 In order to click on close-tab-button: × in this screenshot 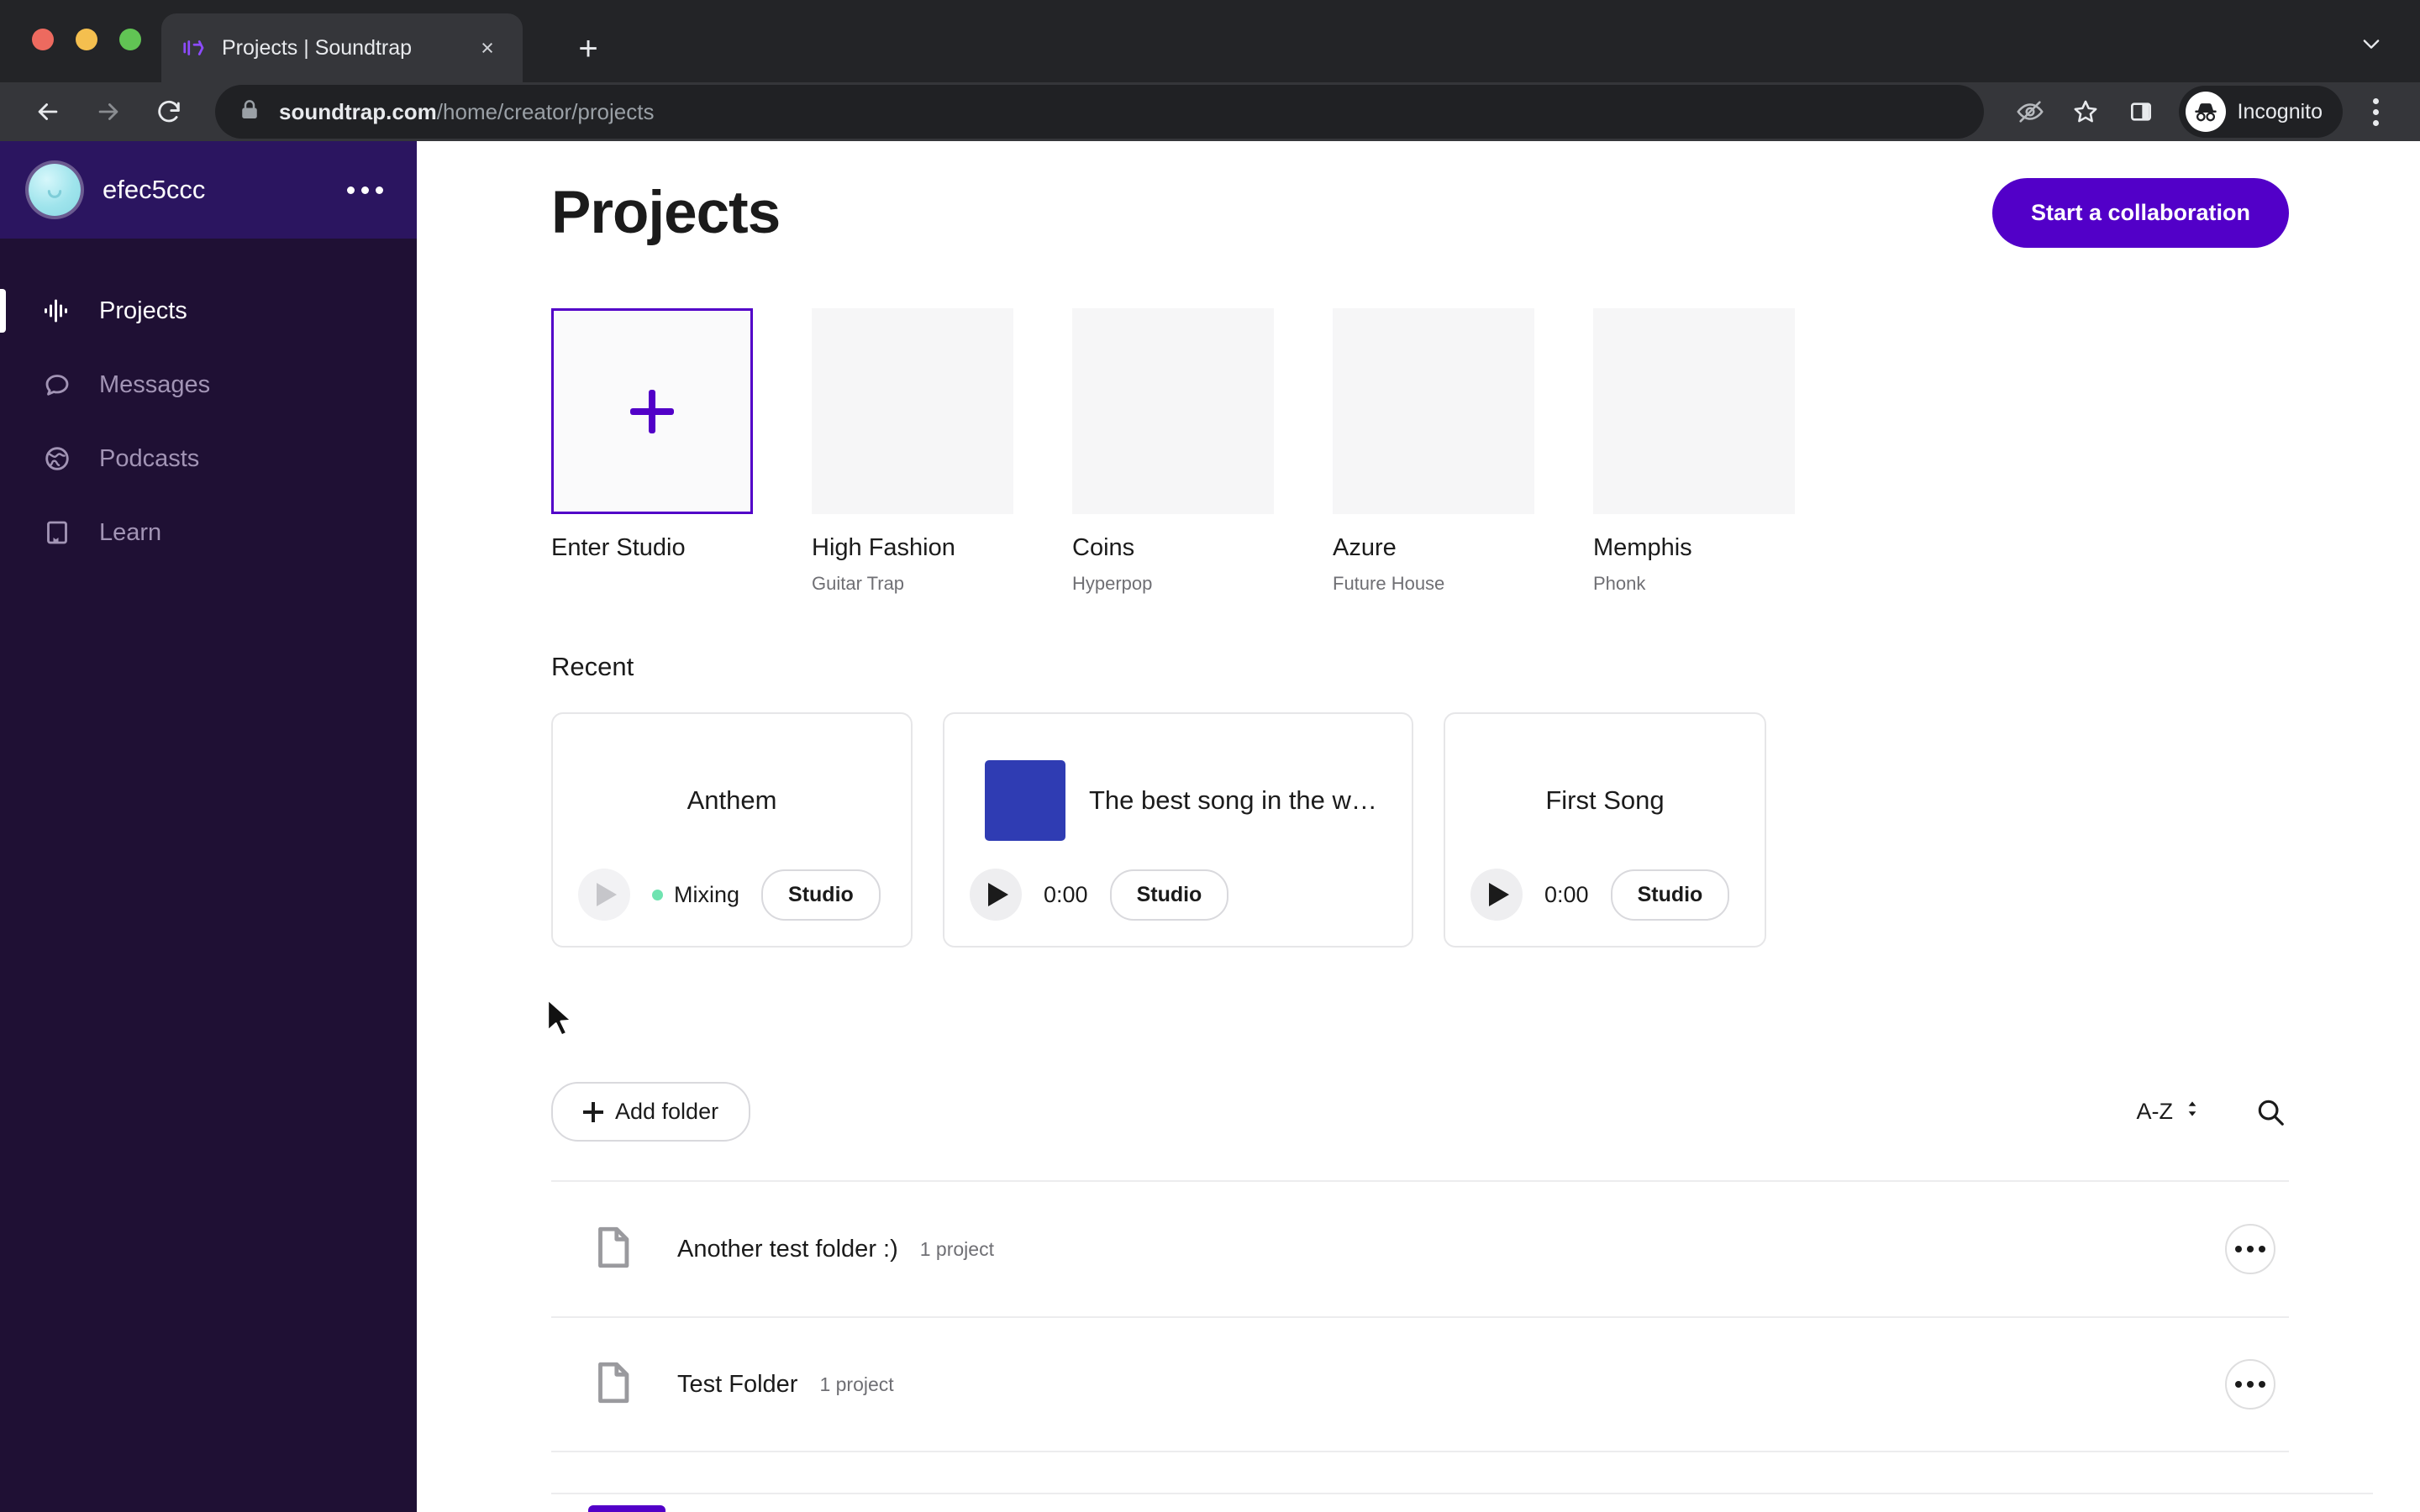, I will do `click(487, 48)`.